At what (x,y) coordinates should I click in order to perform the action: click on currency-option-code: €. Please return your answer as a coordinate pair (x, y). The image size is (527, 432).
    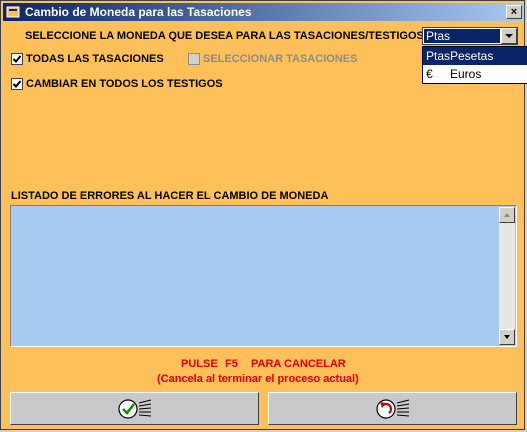
    Looking at the image, I should click on (429, 74).